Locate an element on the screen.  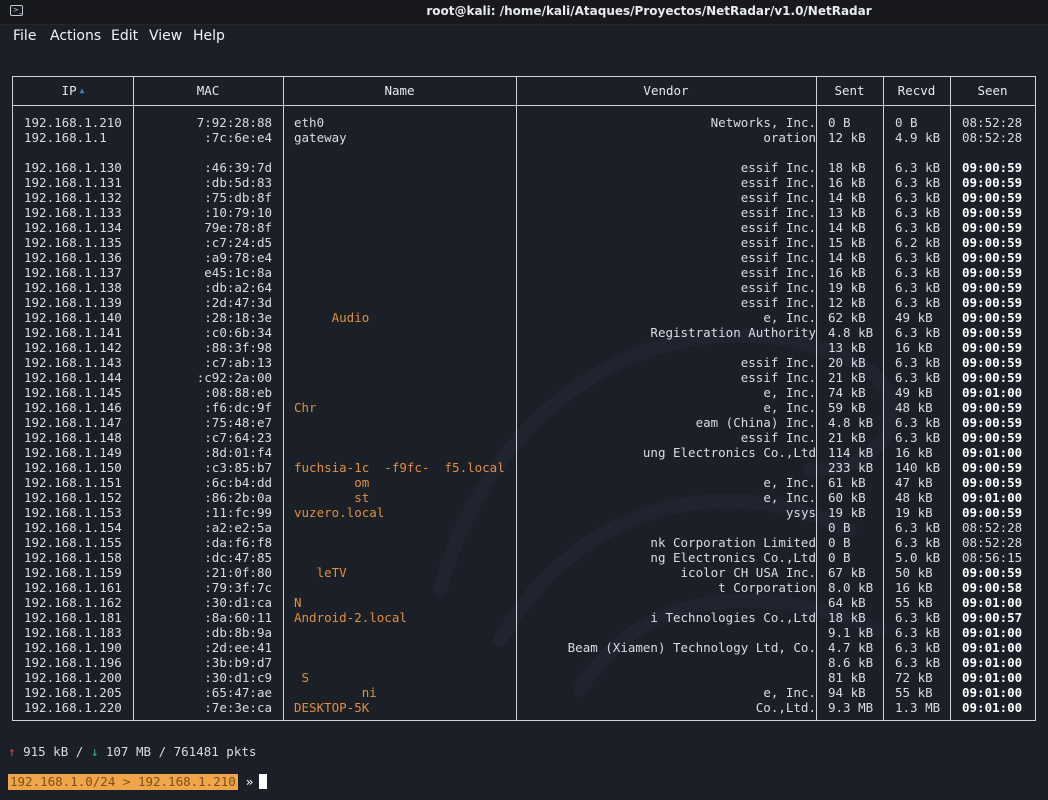
sort-ascending-icon: ▲ is located at coordinates (82, 90).